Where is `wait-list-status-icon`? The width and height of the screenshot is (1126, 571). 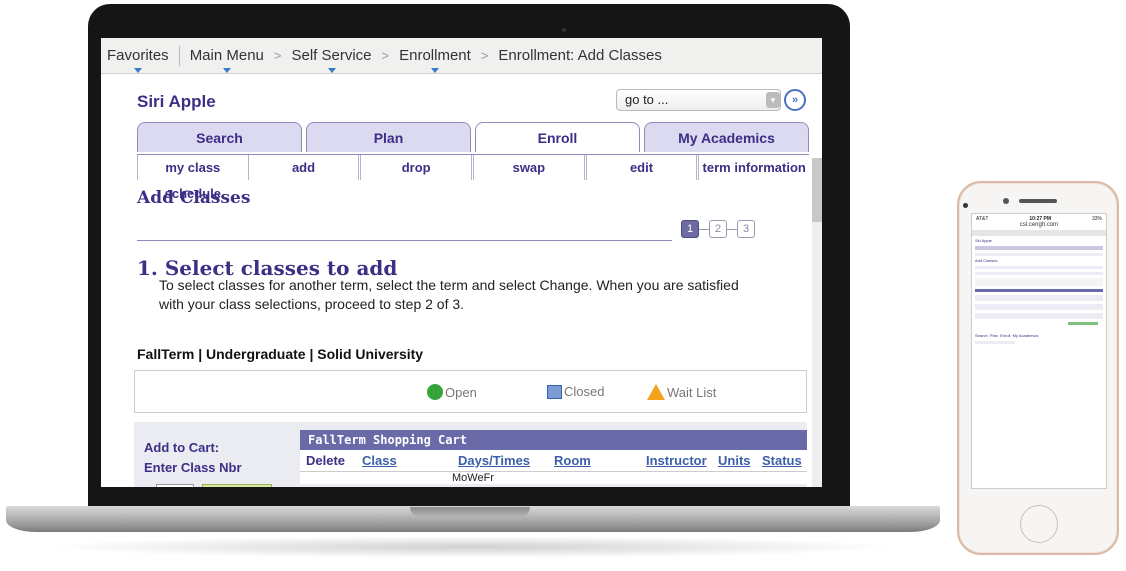
wait-list-status-icon is located at coordinates (656, 392).